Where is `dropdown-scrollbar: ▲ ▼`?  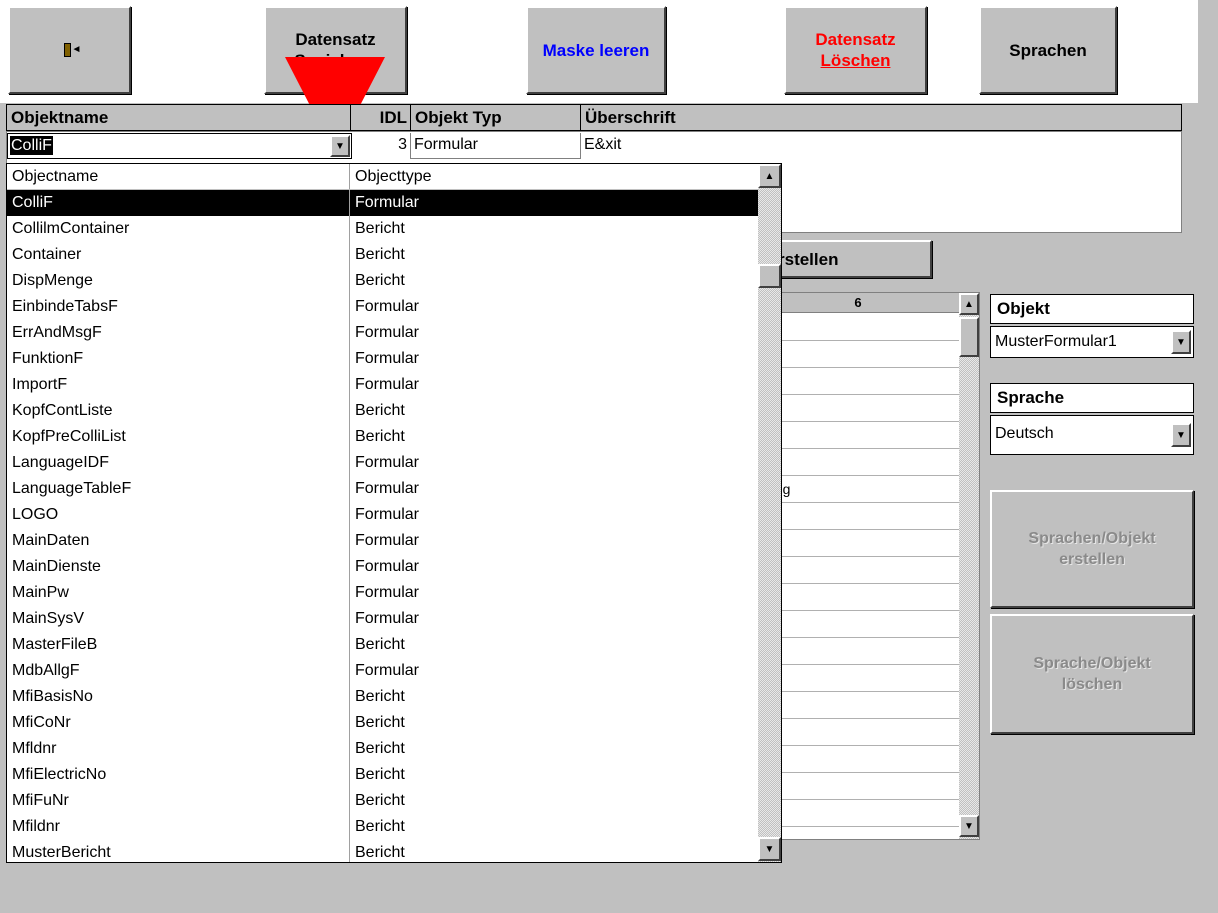 dropdown-scrollbar: ▲ ▼ is located at coordinates (769, 513).